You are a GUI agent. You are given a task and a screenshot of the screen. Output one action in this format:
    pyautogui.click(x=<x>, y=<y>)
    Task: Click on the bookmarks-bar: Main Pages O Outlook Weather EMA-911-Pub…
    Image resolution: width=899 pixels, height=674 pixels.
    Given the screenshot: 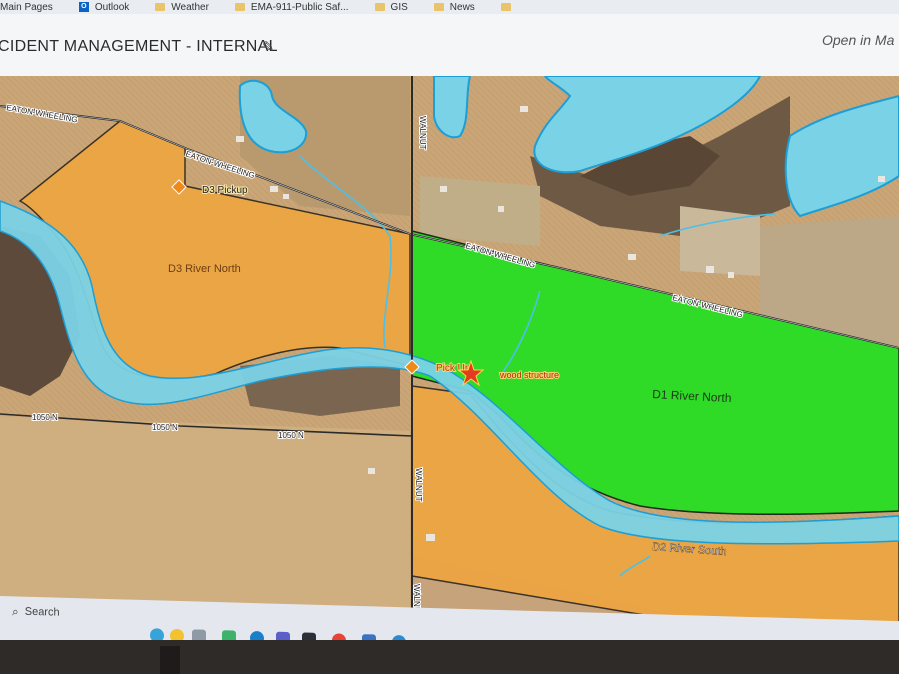 What is the action you would take?
    pyautogui.click(x=449, y=7)
    